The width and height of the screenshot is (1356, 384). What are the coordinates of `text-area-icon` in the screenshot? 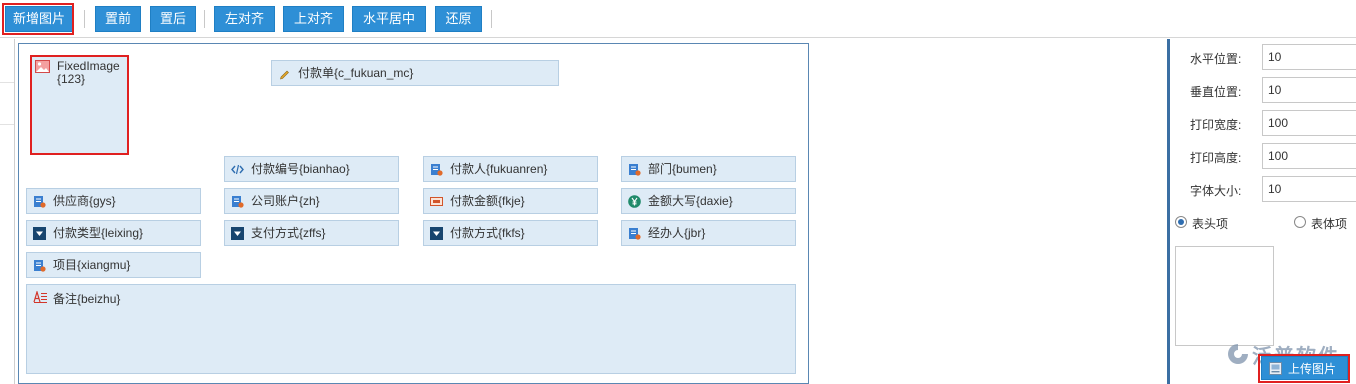 It's located at (40, 297).